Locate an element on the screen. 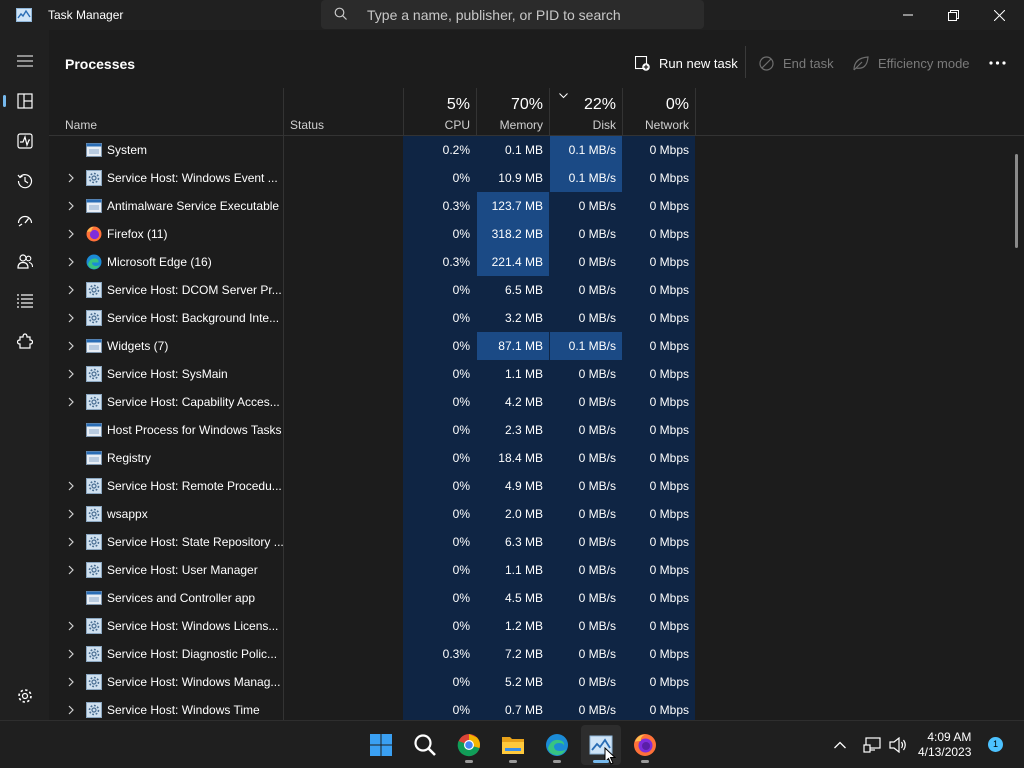 The height and width of the screenshot is (768, 1024). more-options-button is located at coordinates (997, 63).